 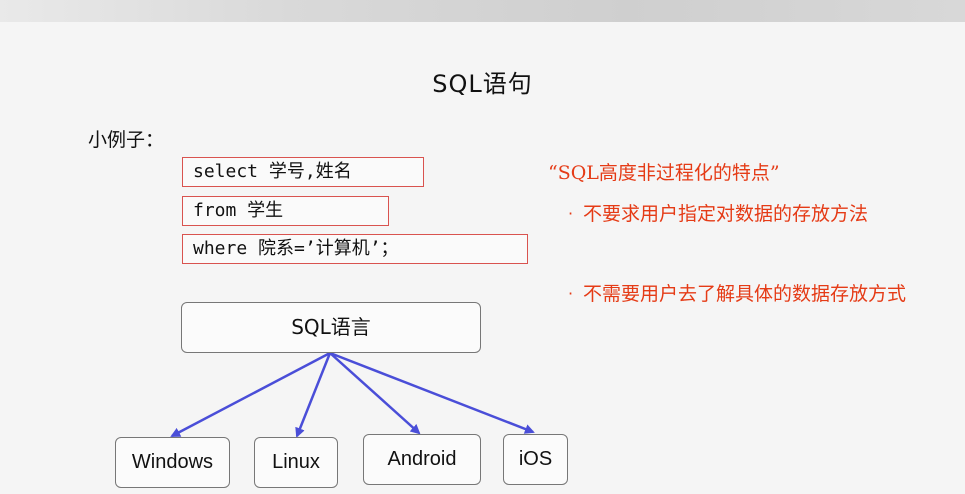 I want to click on sql-language-node: SQL语言, so click(x=331, y=327).